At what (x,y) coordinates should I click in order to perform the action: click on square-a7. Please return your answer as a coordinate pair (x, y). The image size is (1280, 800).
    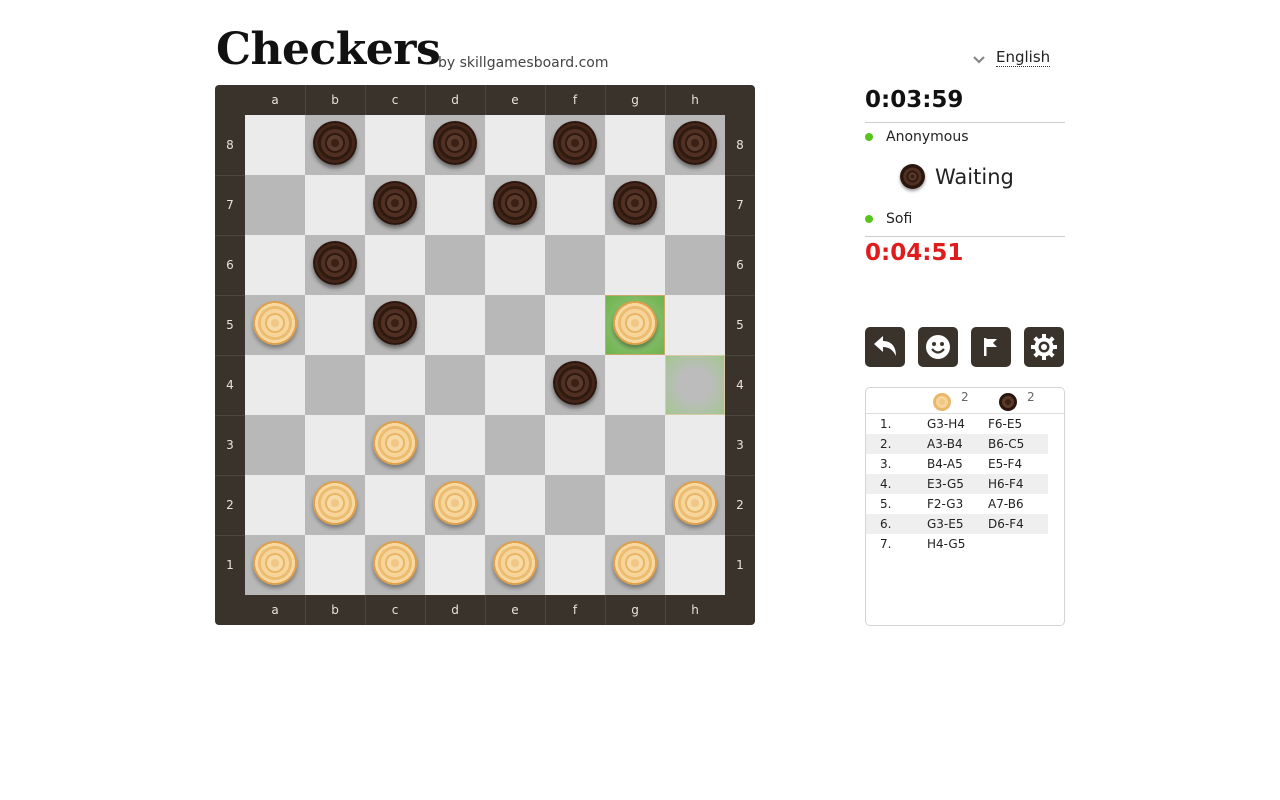
    Looking at the image, I should click on (275, 205).